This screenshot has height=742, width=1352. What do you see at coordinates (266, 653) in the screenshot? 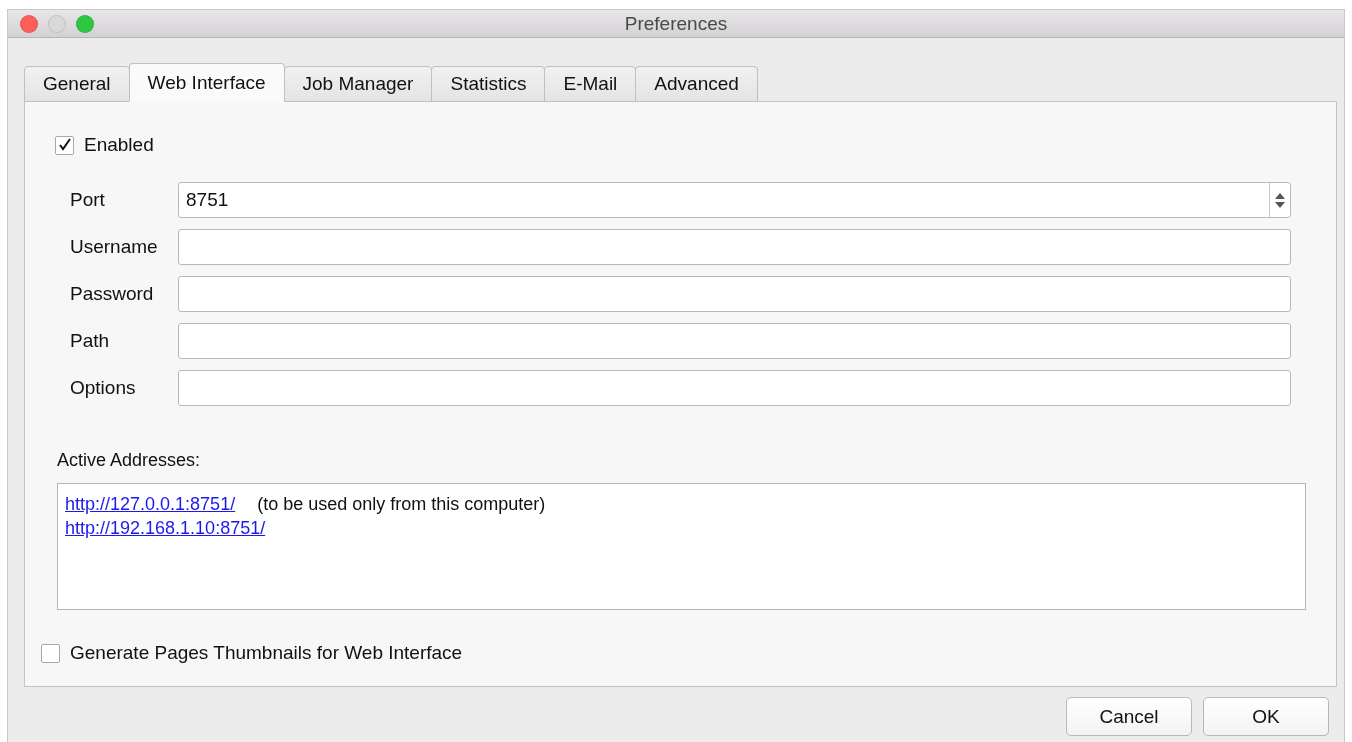
I see `checkbox-label: Generate Pages Thumbnails for Web Interface` at bounding box center [266, 653].